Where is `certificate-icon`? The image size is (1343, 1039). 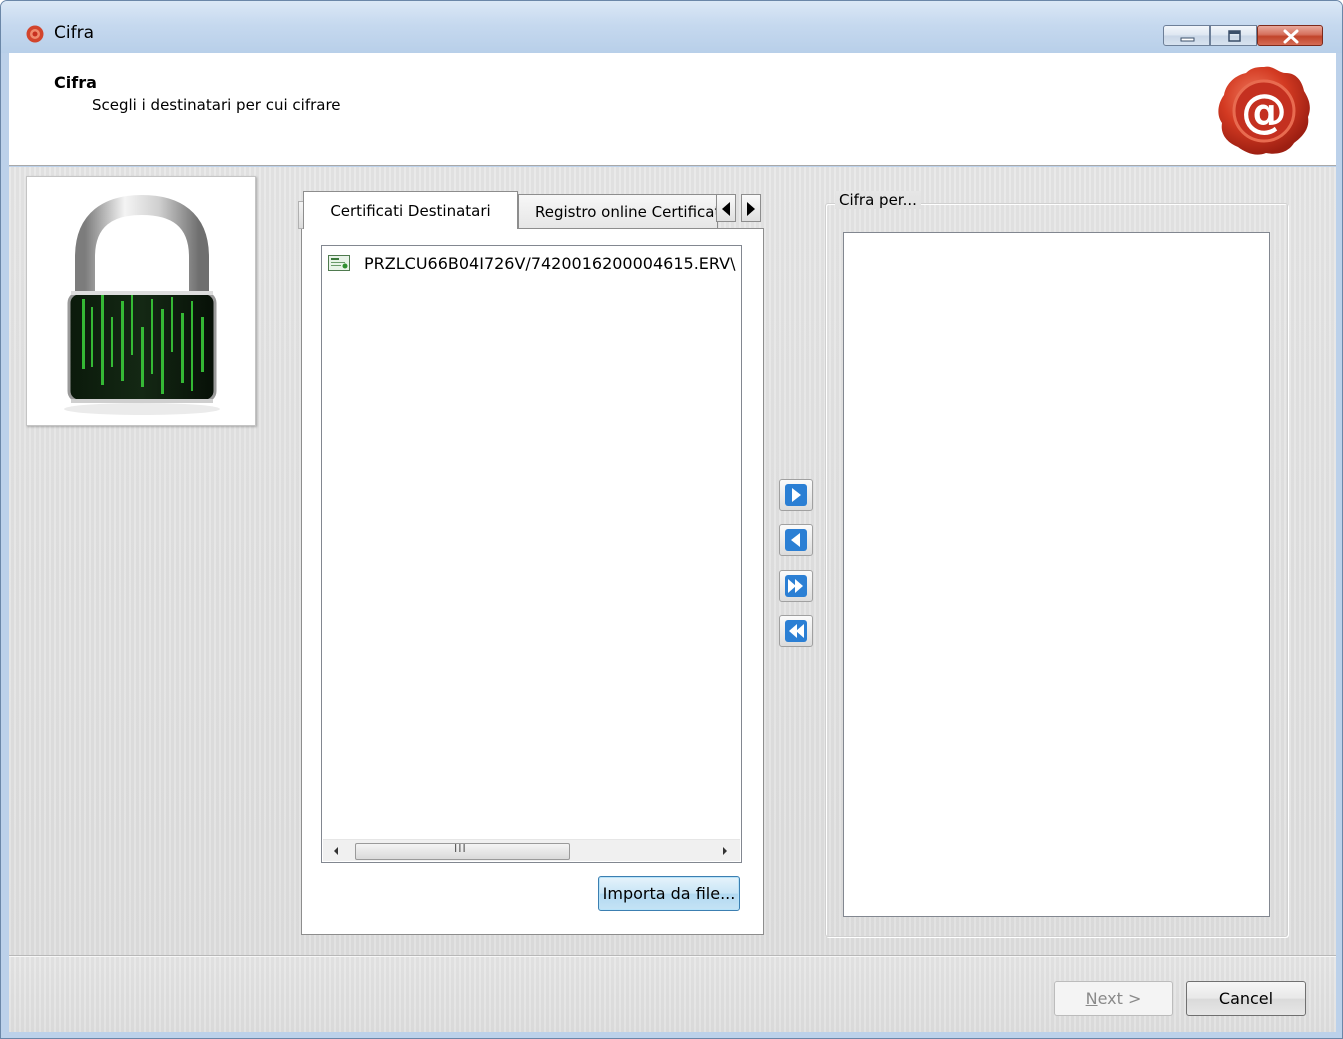 certificate-icon is located at coordinates (339, 263).